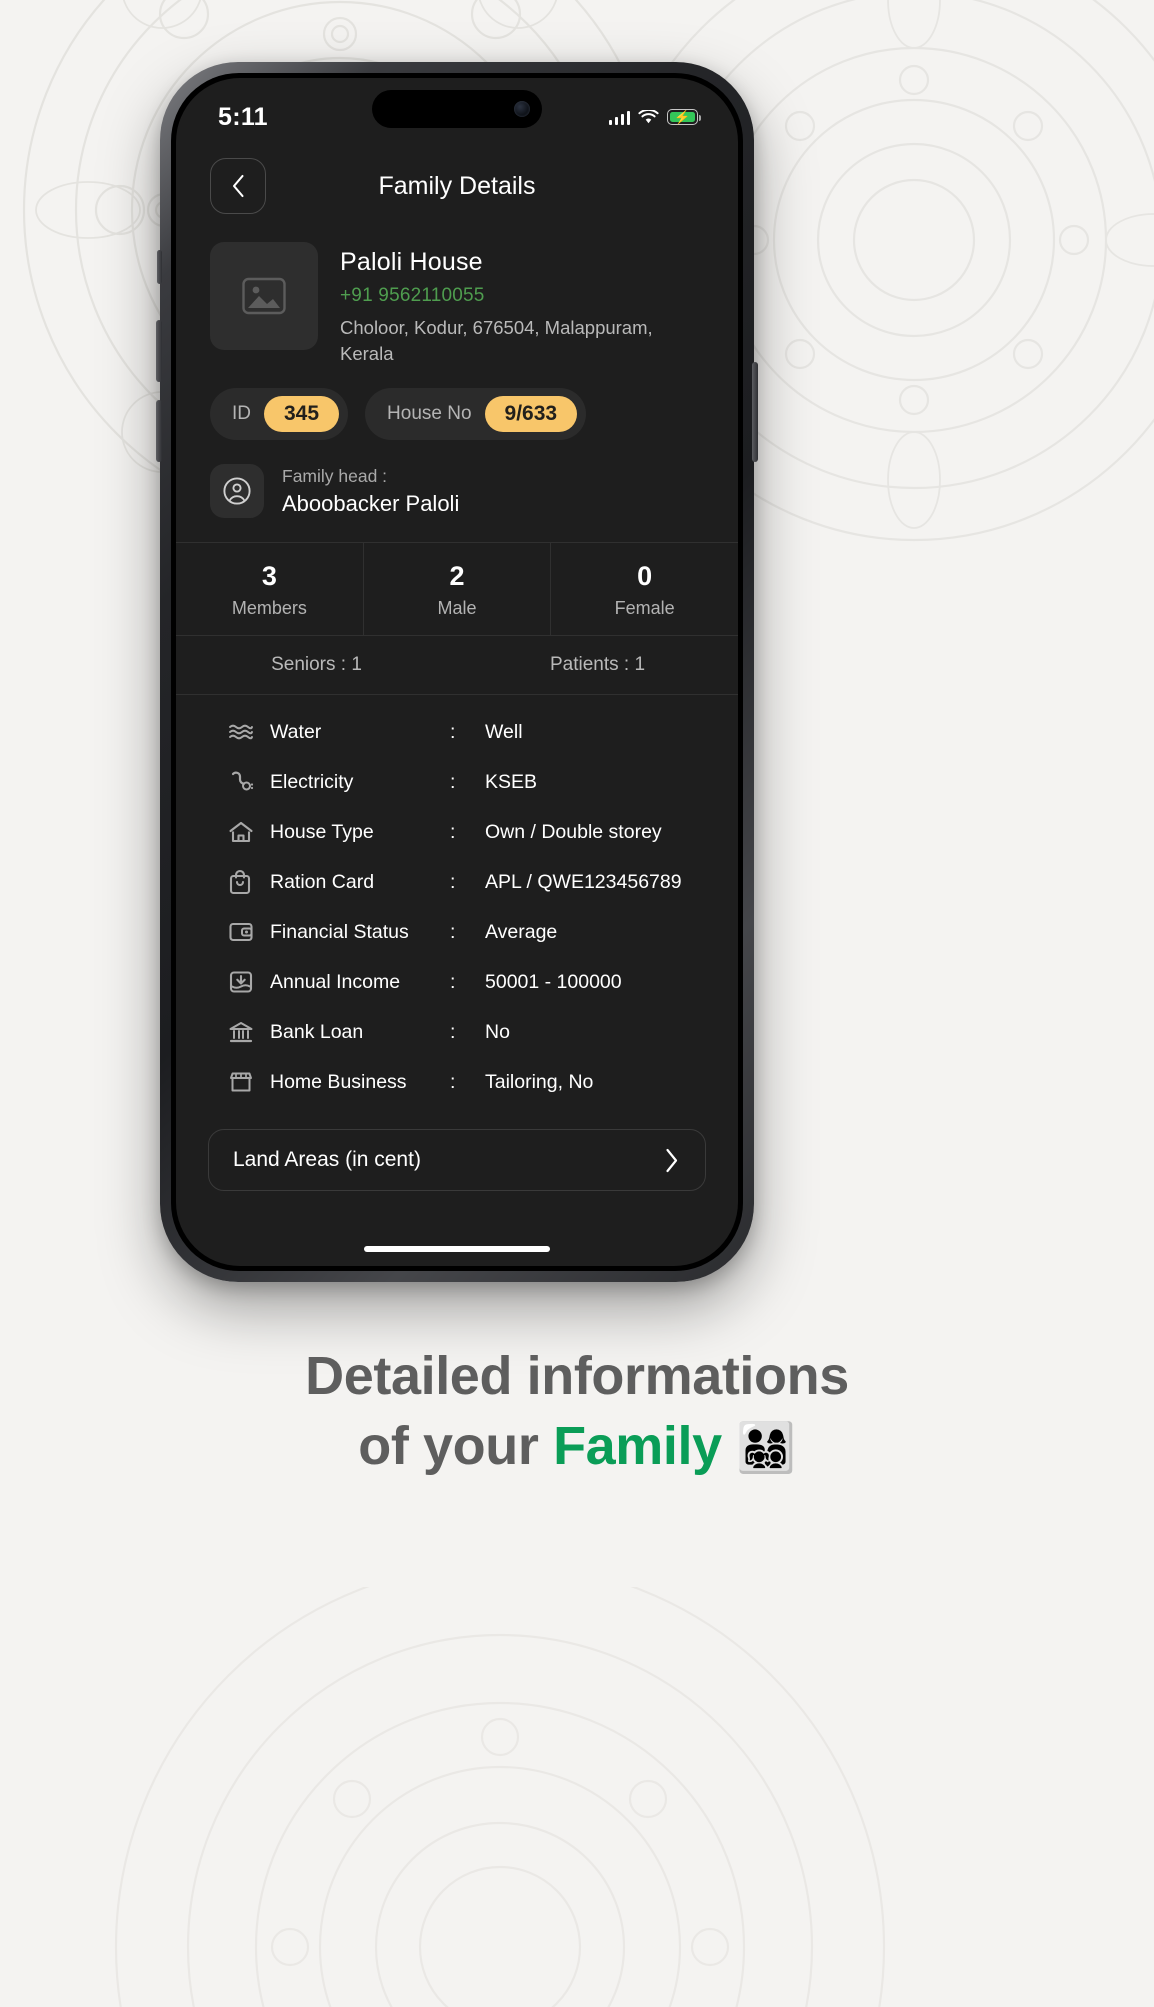 The height and width of the screenshot is (2007, 1154). I want to click on subcount-row: Seniors : 1 Patients : 1, so click(457, 665).